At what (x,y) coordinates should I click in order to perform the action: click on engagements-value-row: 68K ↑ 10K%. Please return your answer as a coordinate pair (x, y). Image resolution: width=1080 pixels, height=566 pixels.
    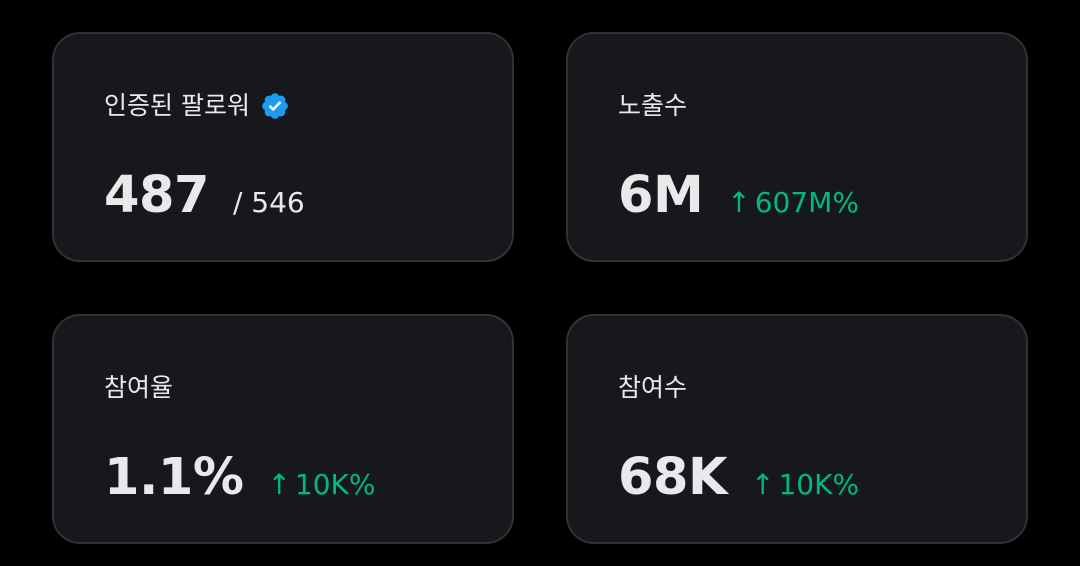
    Looking at the image, I should click on (738, 478).